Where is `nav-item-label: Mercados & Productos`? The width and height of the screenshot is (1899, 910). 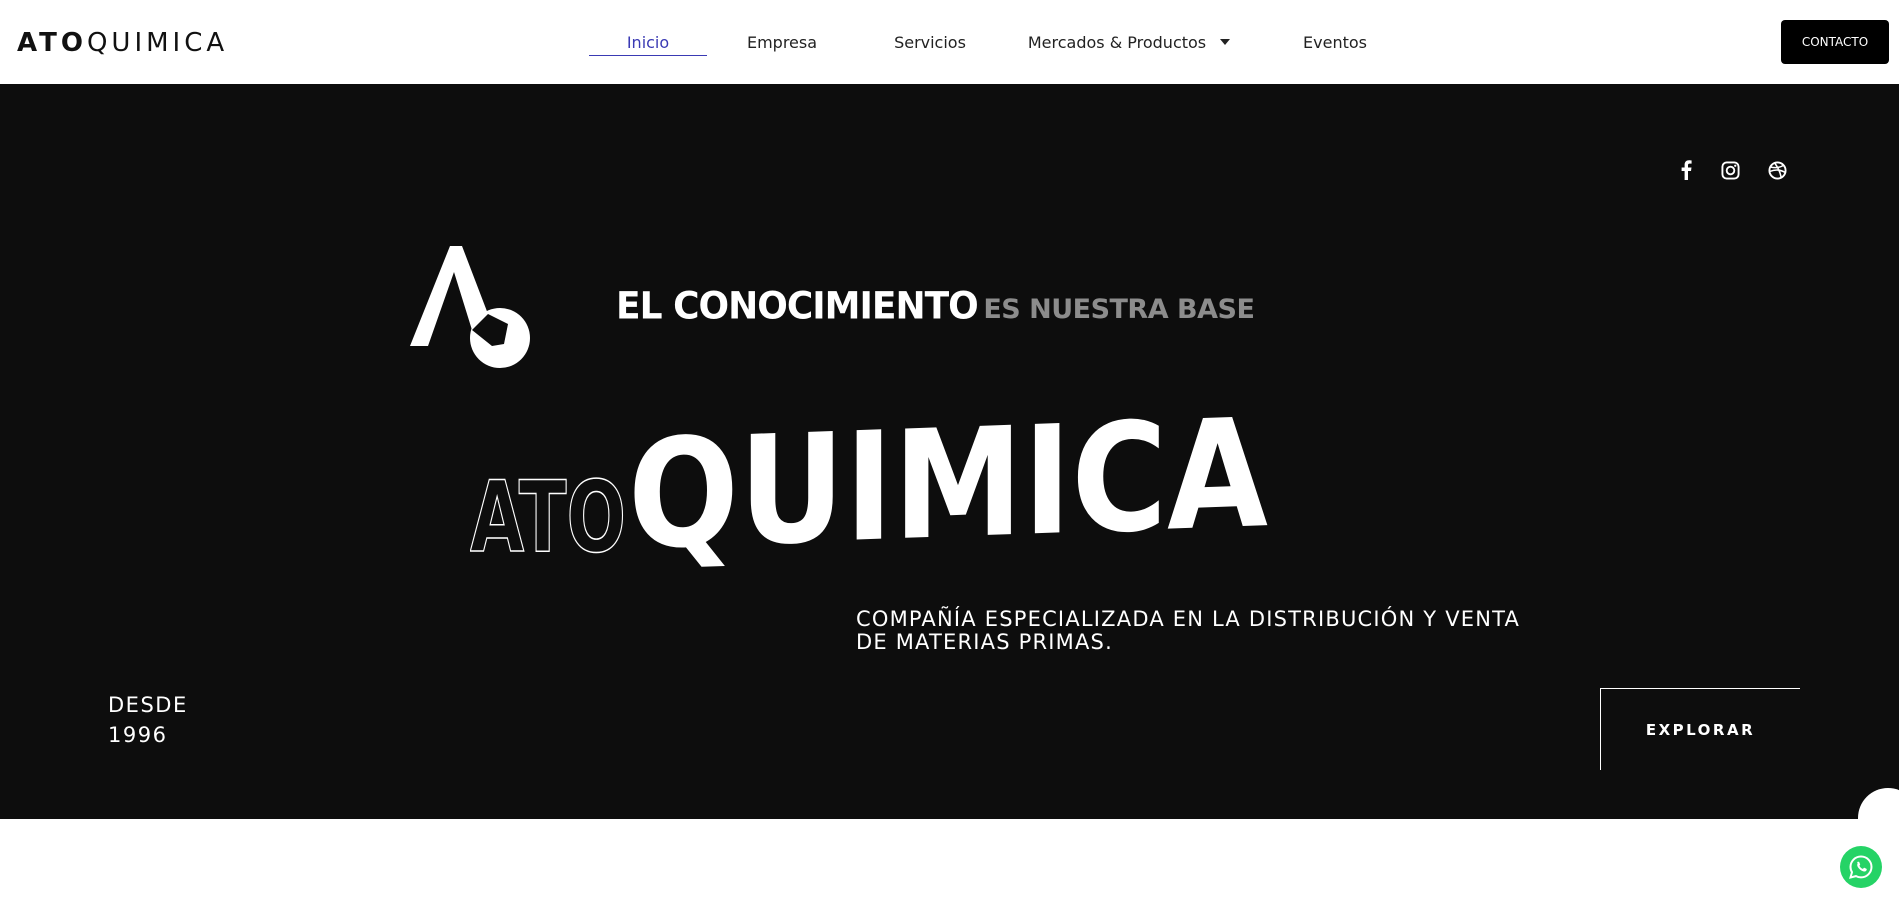
nav-item-label: Mercados & Productos is located at coordinates (1117, 42).